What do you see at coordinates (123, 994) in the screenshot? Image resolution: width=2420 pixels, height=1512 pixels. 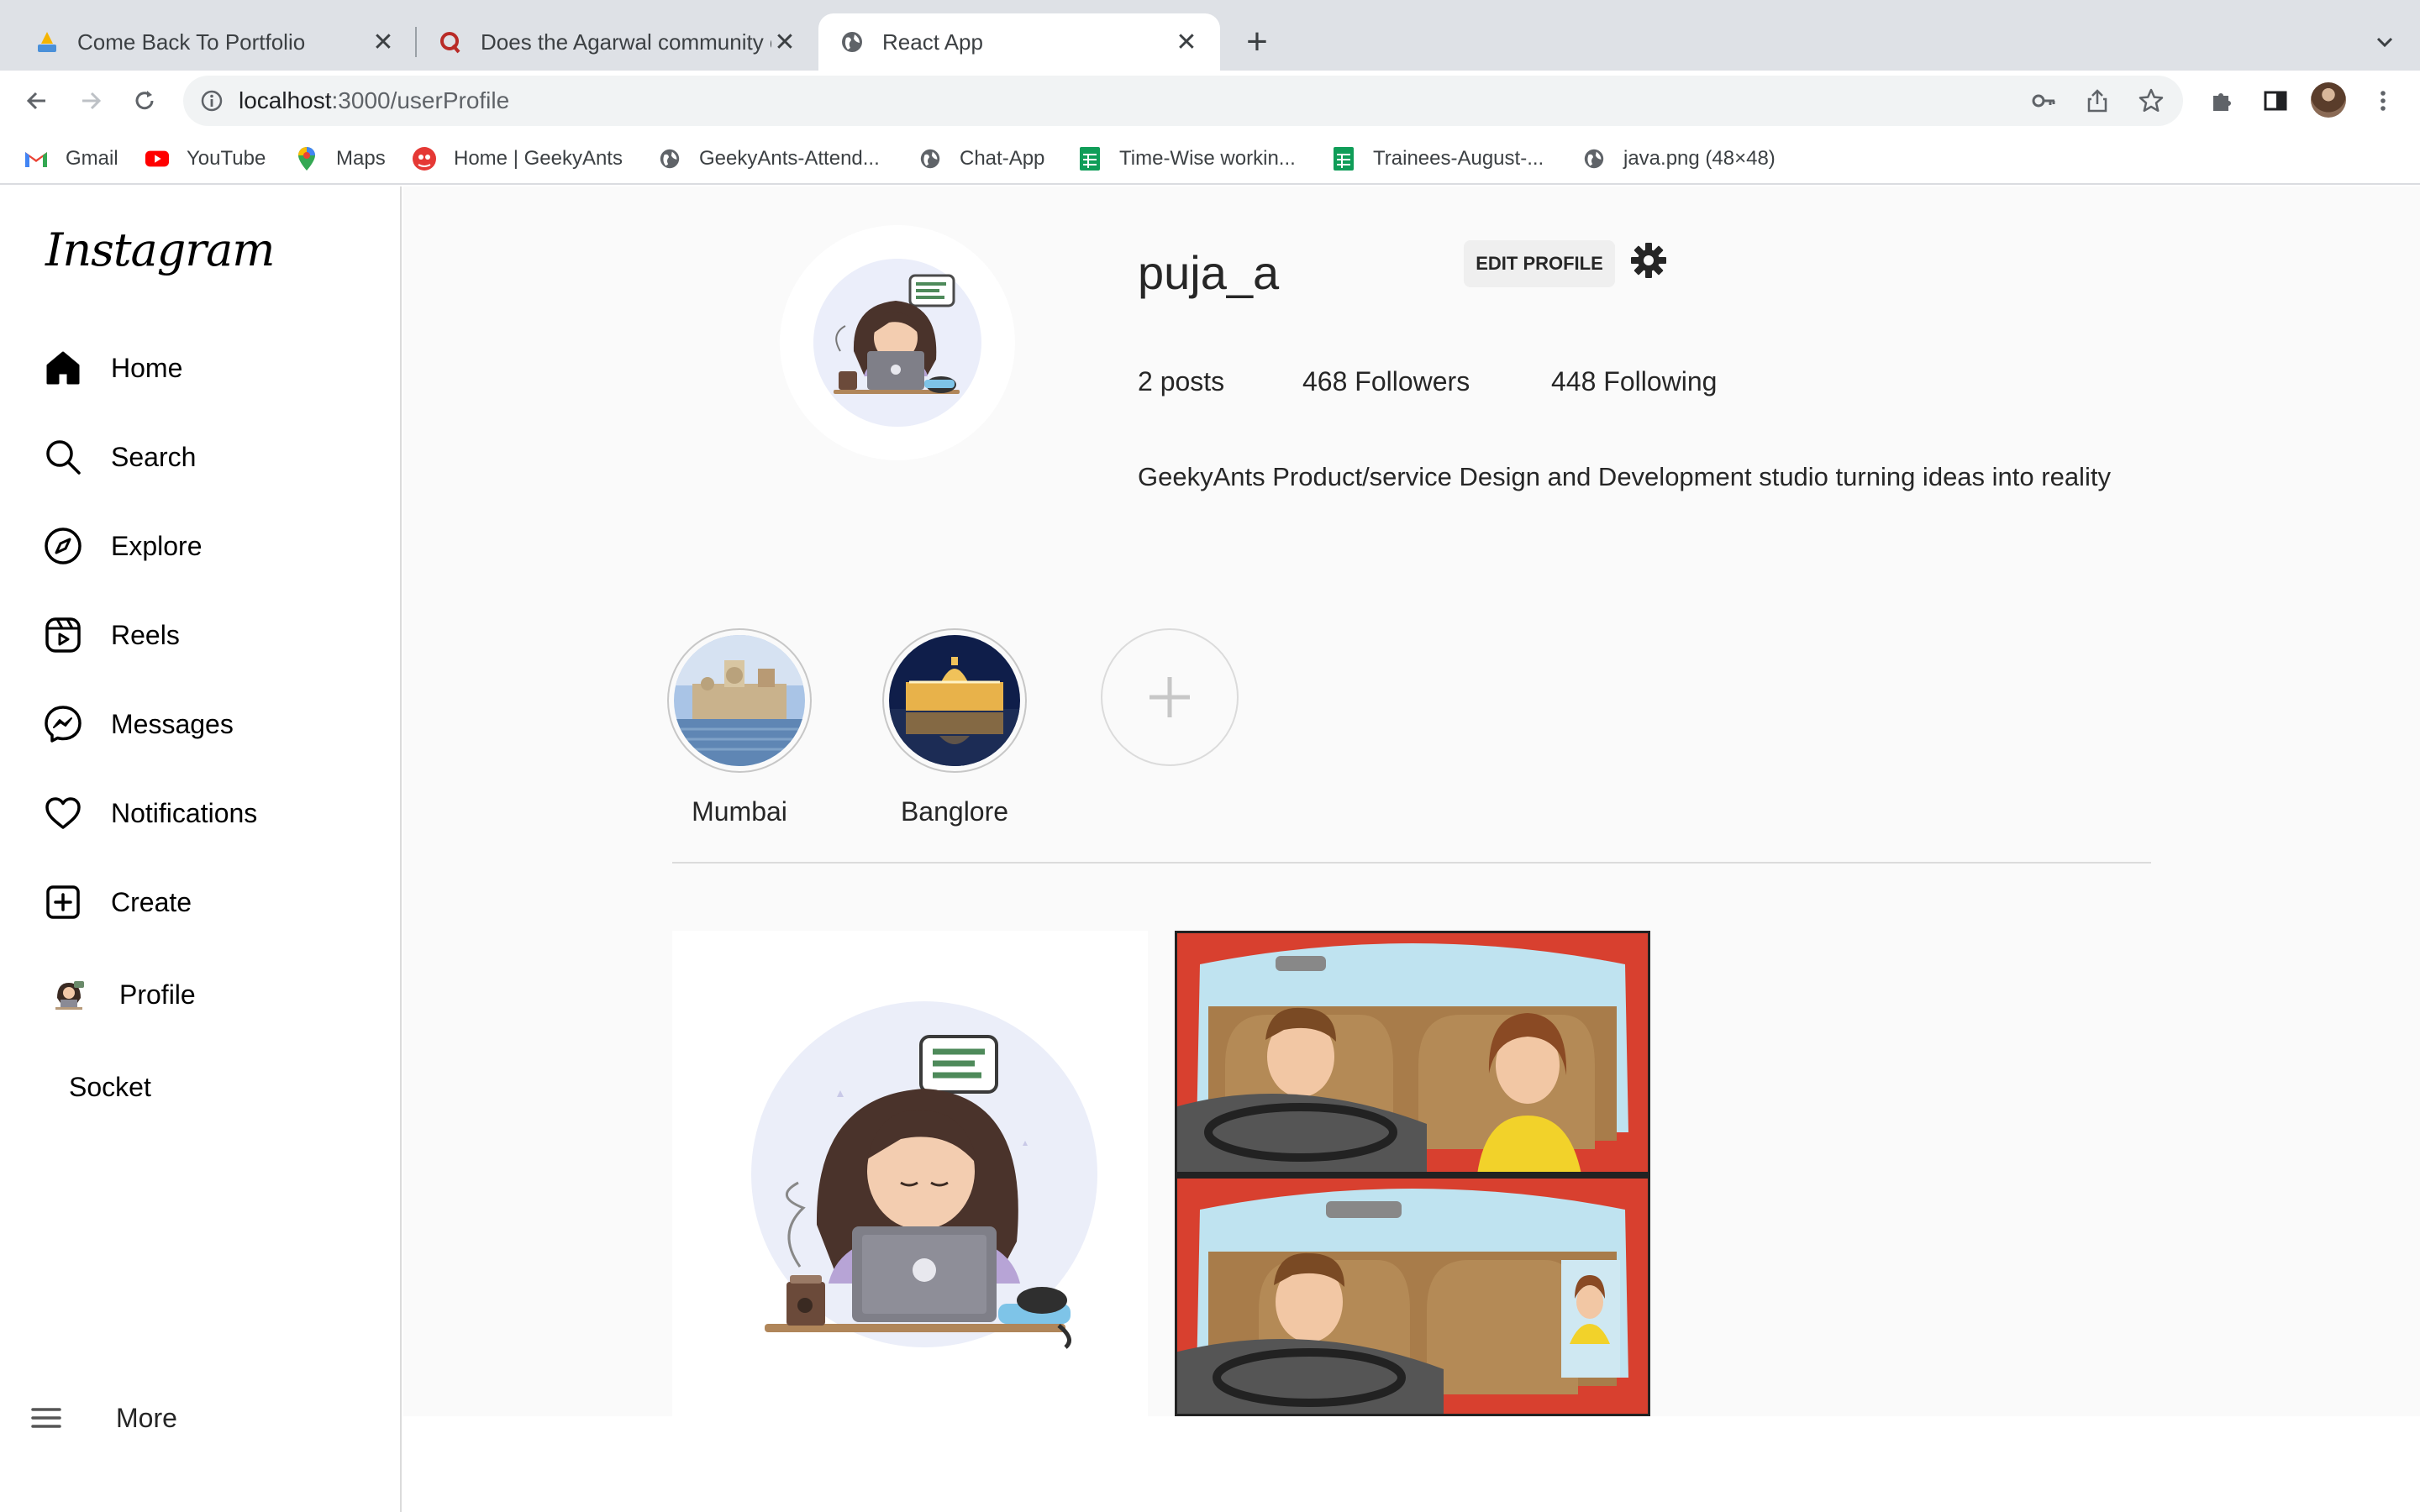 I see `sidebar-item-profile: Profile` at bounding box center [123, 994].